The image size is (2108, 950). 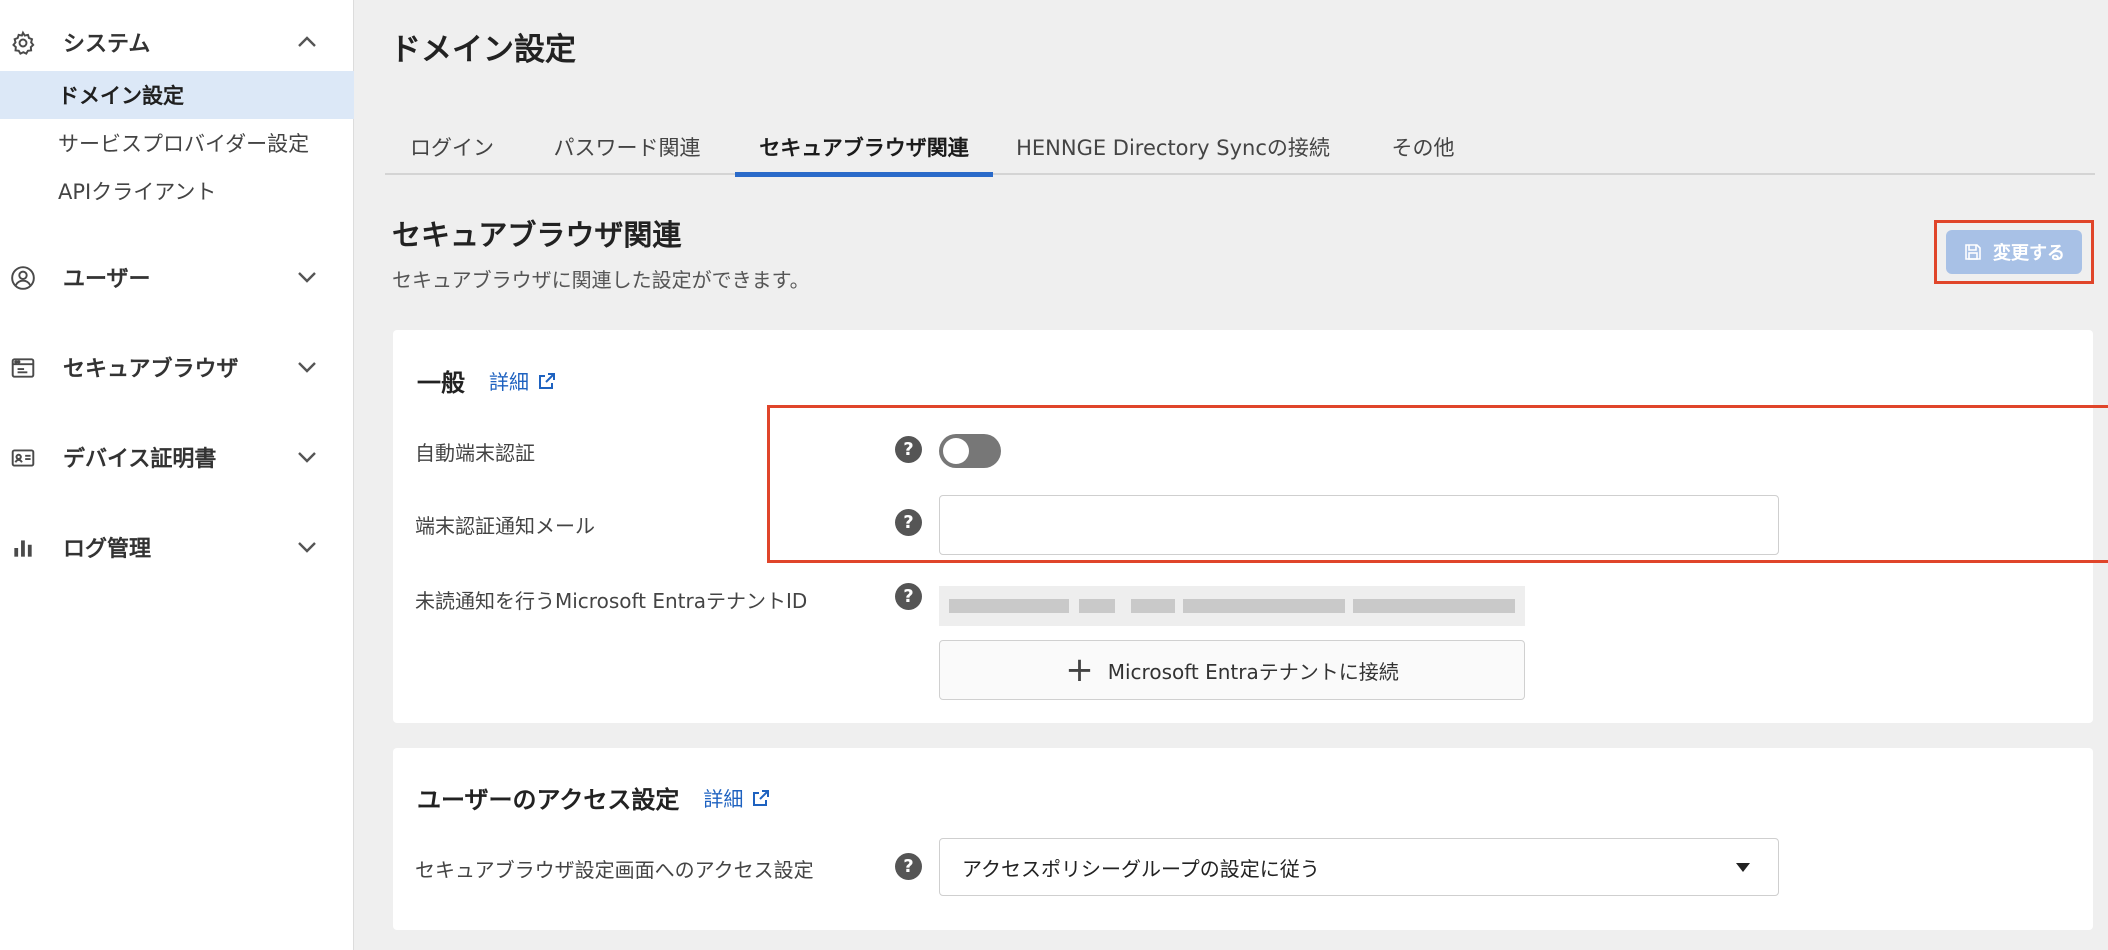 I want to click on connect-button-label: Microsoft Entraテナントに接続, so click(x=1253, y=671).